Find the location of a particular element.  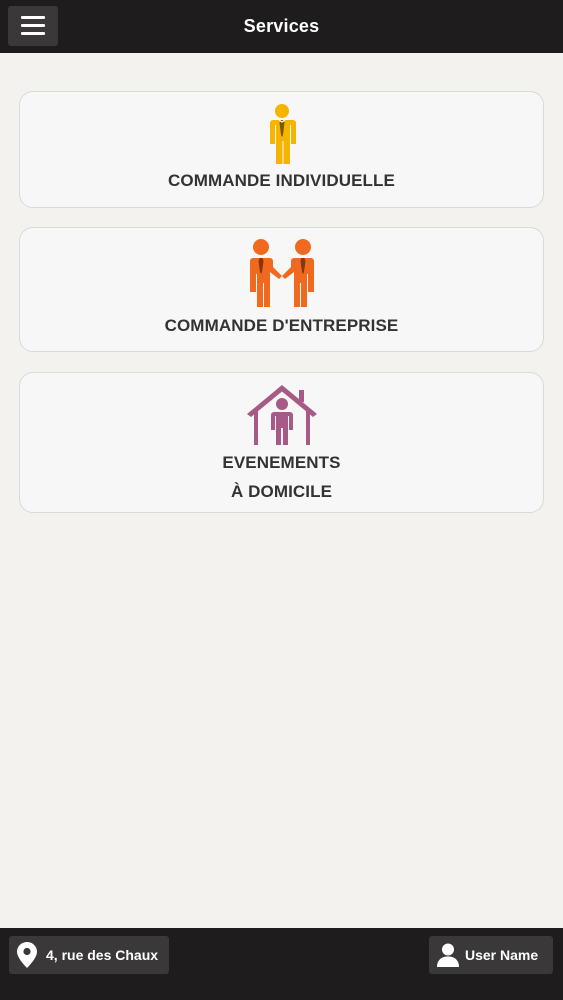

bottom-bar: 4, rue des Chaux User Name is located at coordinates (281, 964).